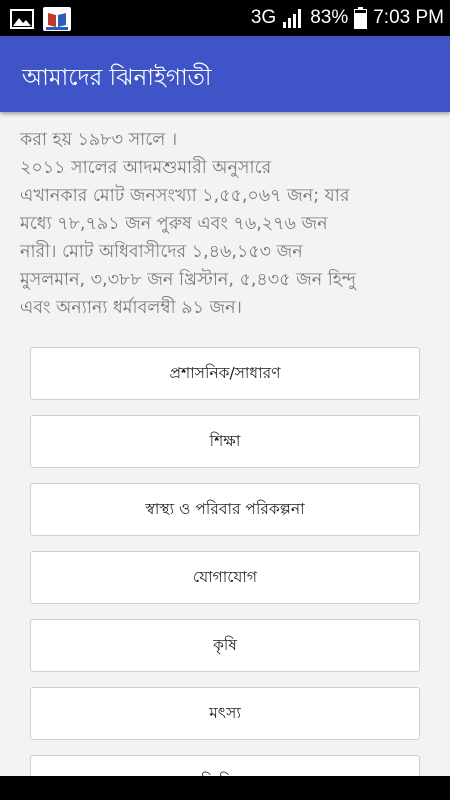 The height and width of the screenshot is (800, 450). I want to click on intro-line: নারী। মোট অধিবাসীদের ১,৪৬,১৫৩ জন, so click(161, 252).